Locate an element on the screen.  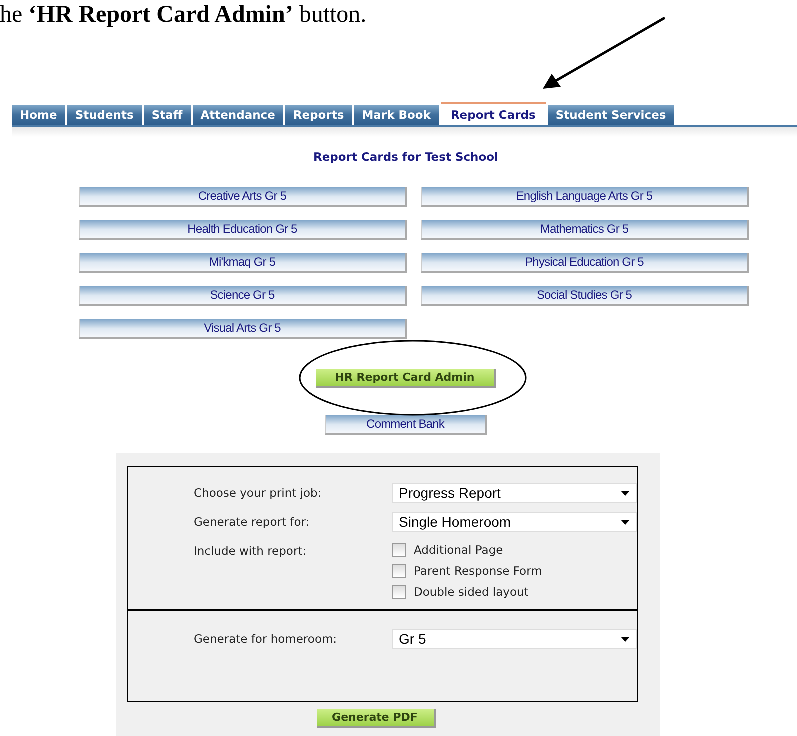
nav-tab: Attendance is located at coordinates (238, 115).